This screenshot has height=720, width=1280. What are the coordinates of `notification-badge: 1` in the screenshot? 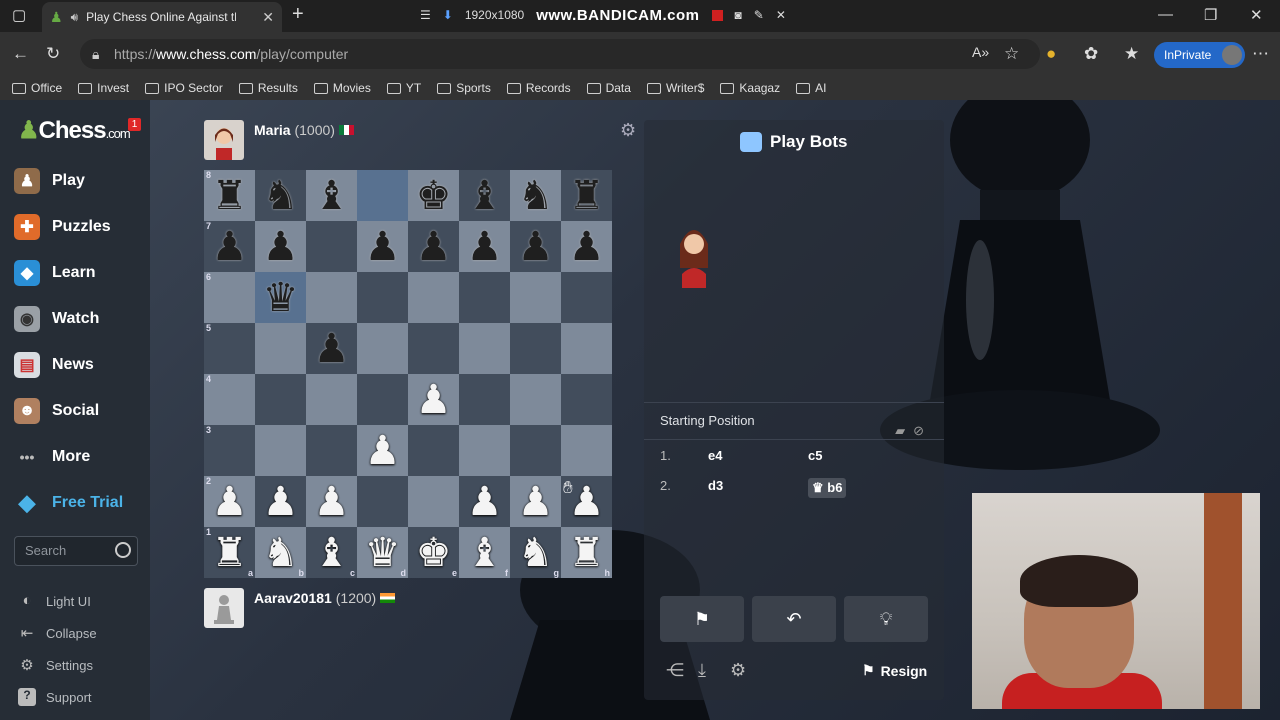 It's located at (134, 124).